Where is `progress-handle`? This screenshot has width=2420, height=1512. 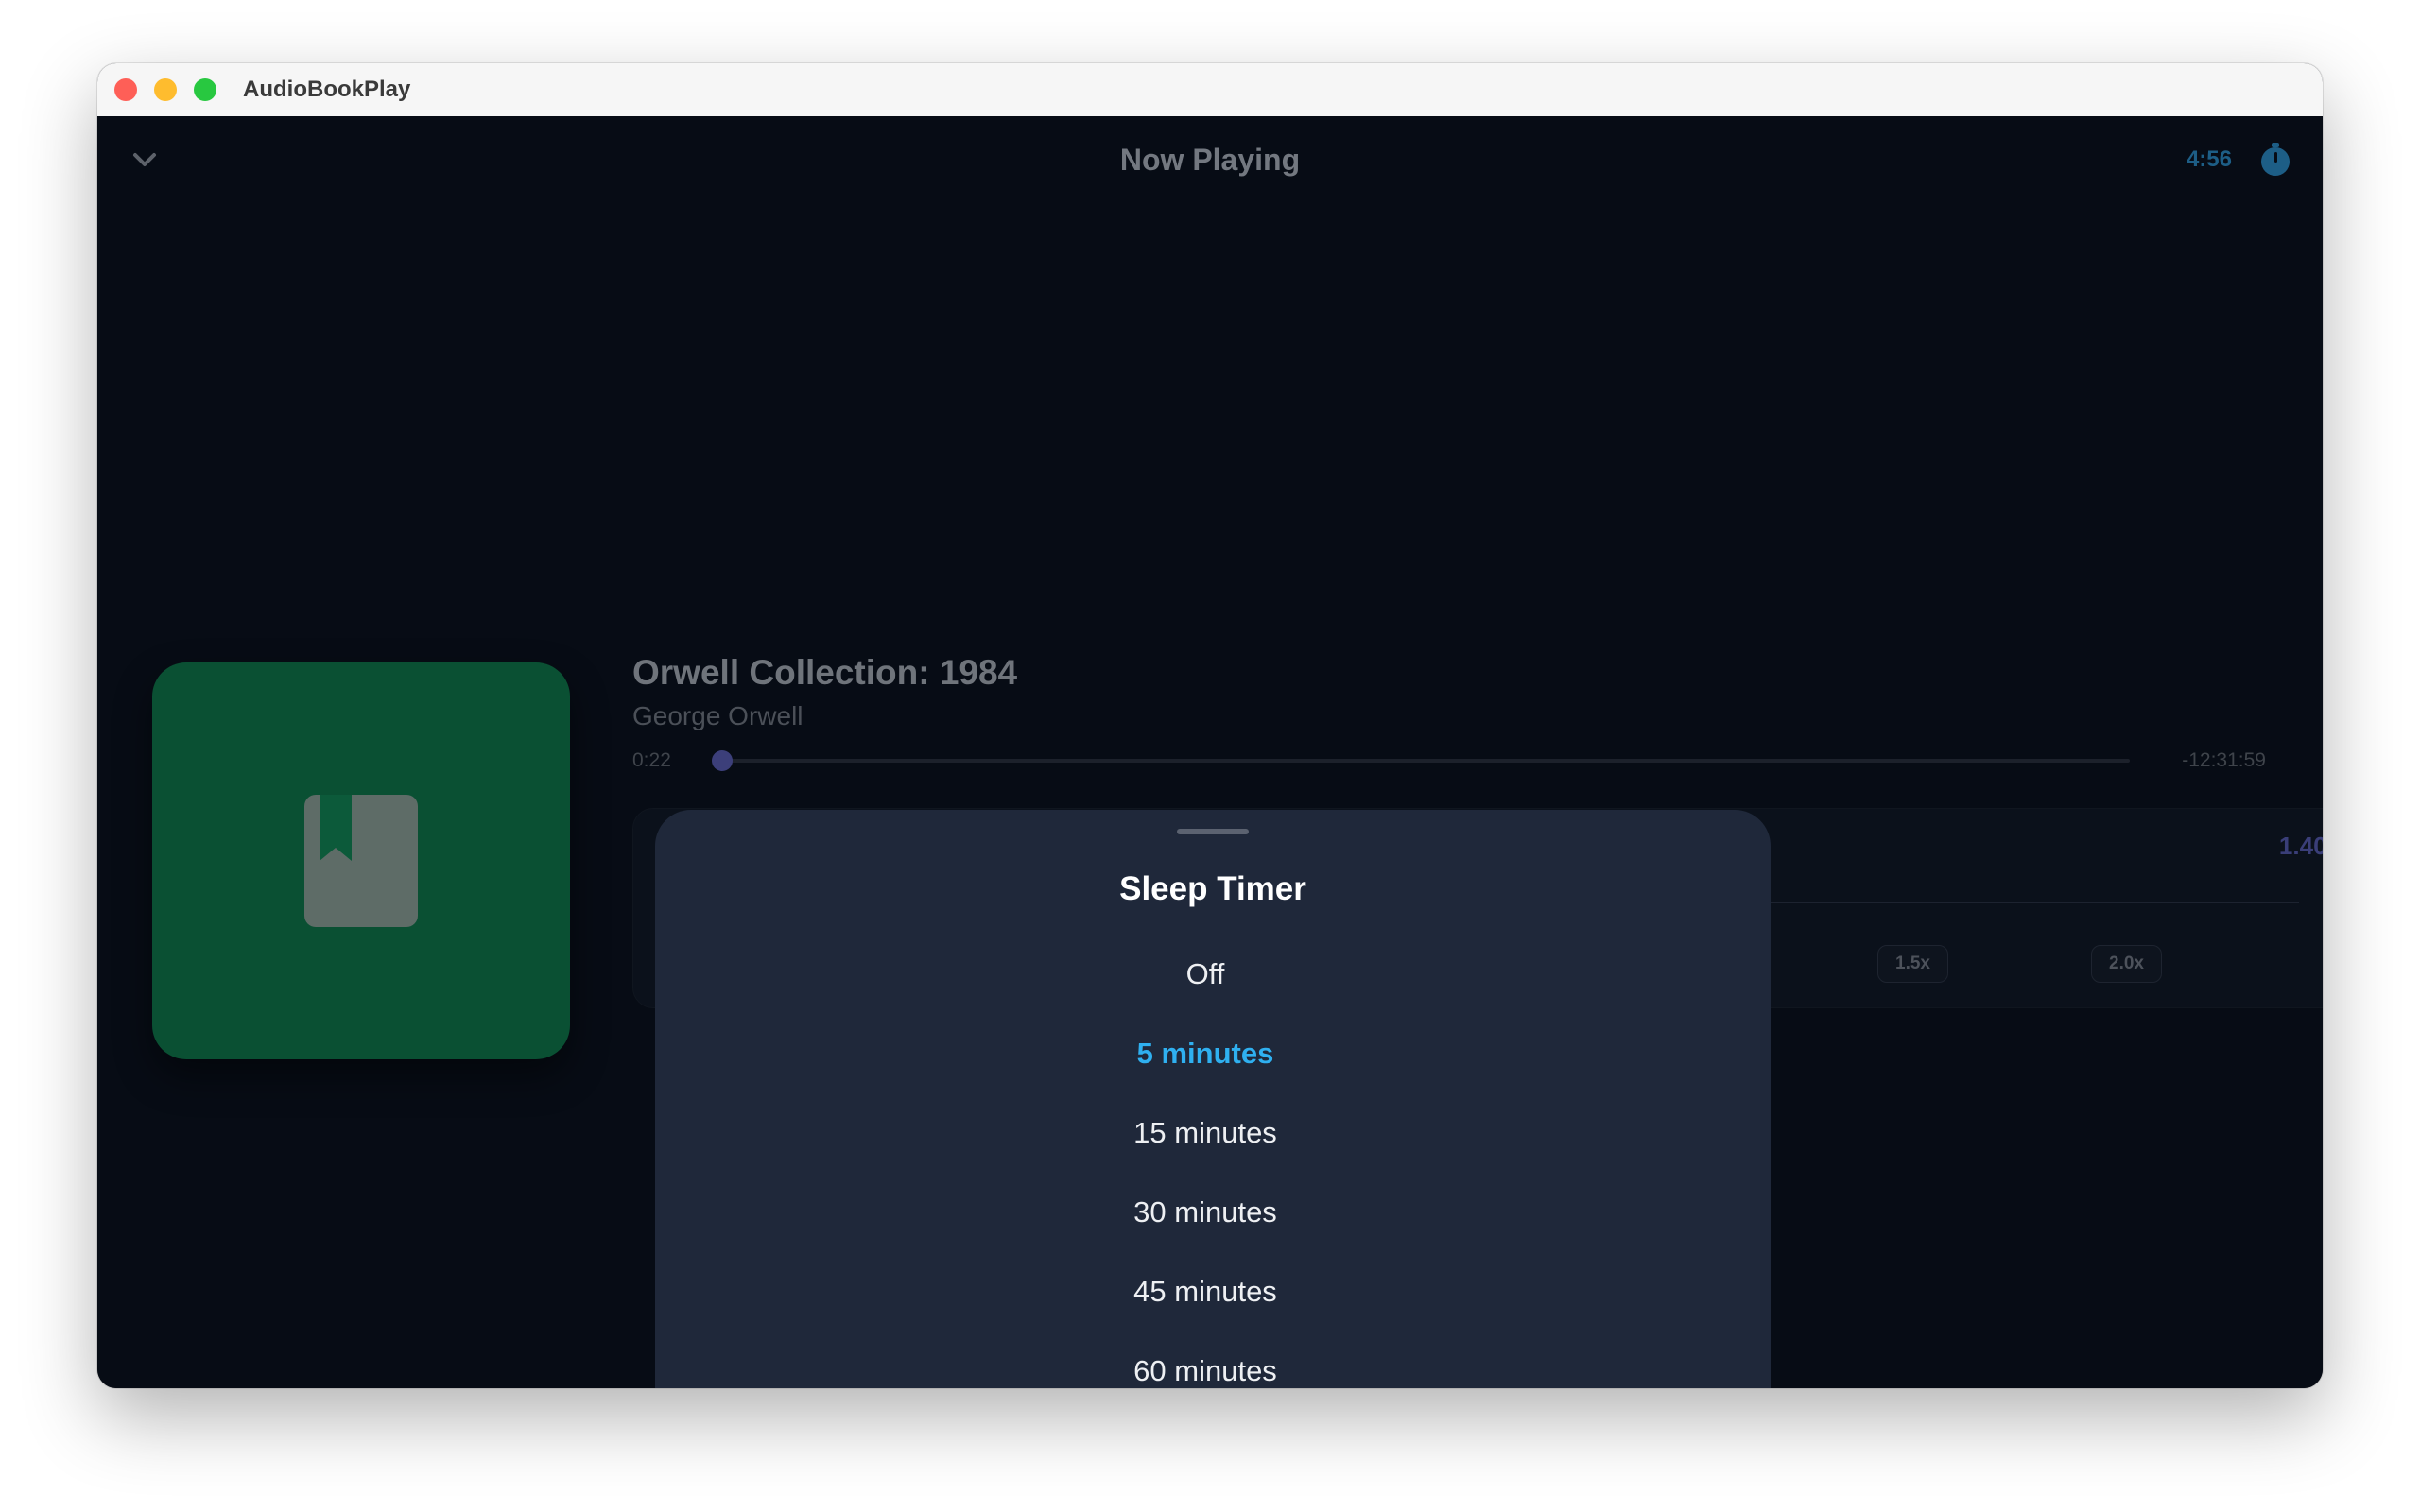
progress-handle is located at coordinates (722, 760).